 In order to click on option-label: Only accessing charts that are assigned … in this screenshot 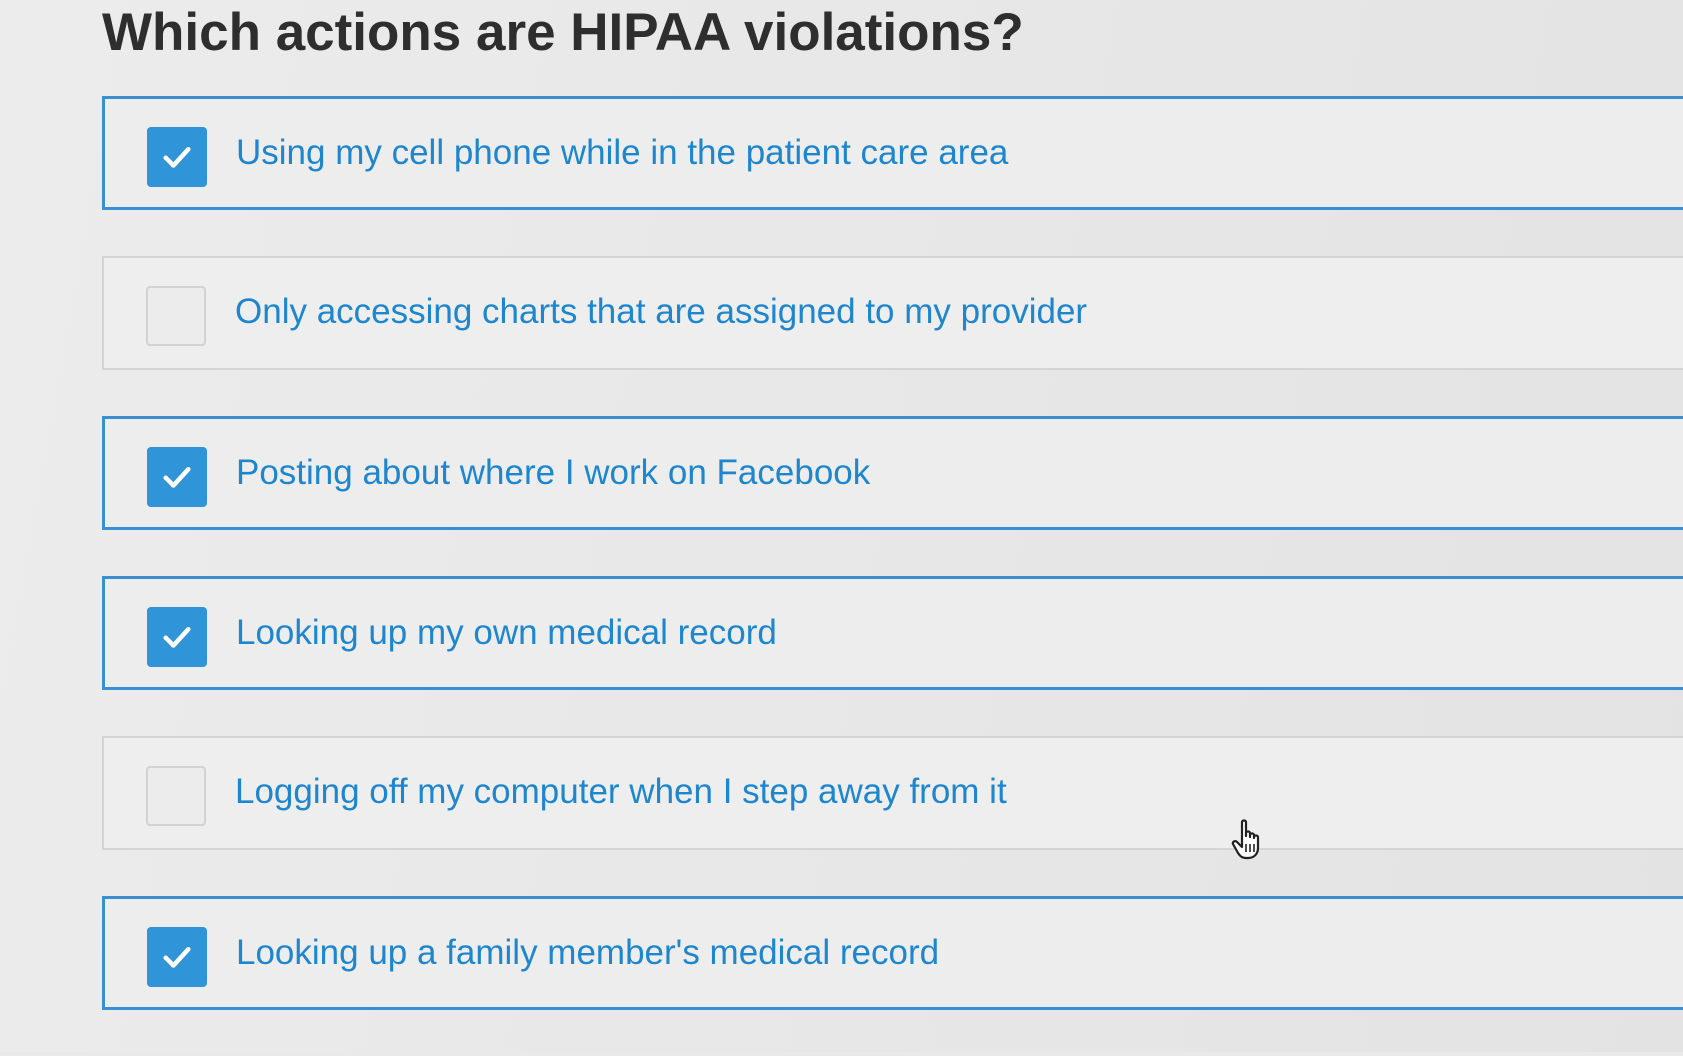, I will do `click(661, 311)`.